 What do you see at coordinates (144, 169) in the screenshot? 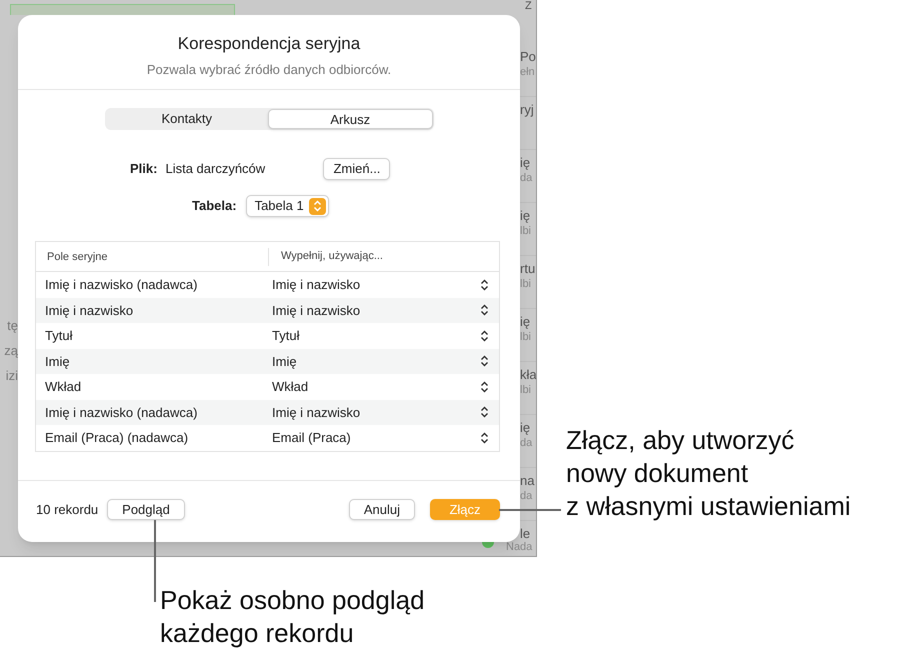
I see `field-label: Plik:` at bounding box center [144, 169].